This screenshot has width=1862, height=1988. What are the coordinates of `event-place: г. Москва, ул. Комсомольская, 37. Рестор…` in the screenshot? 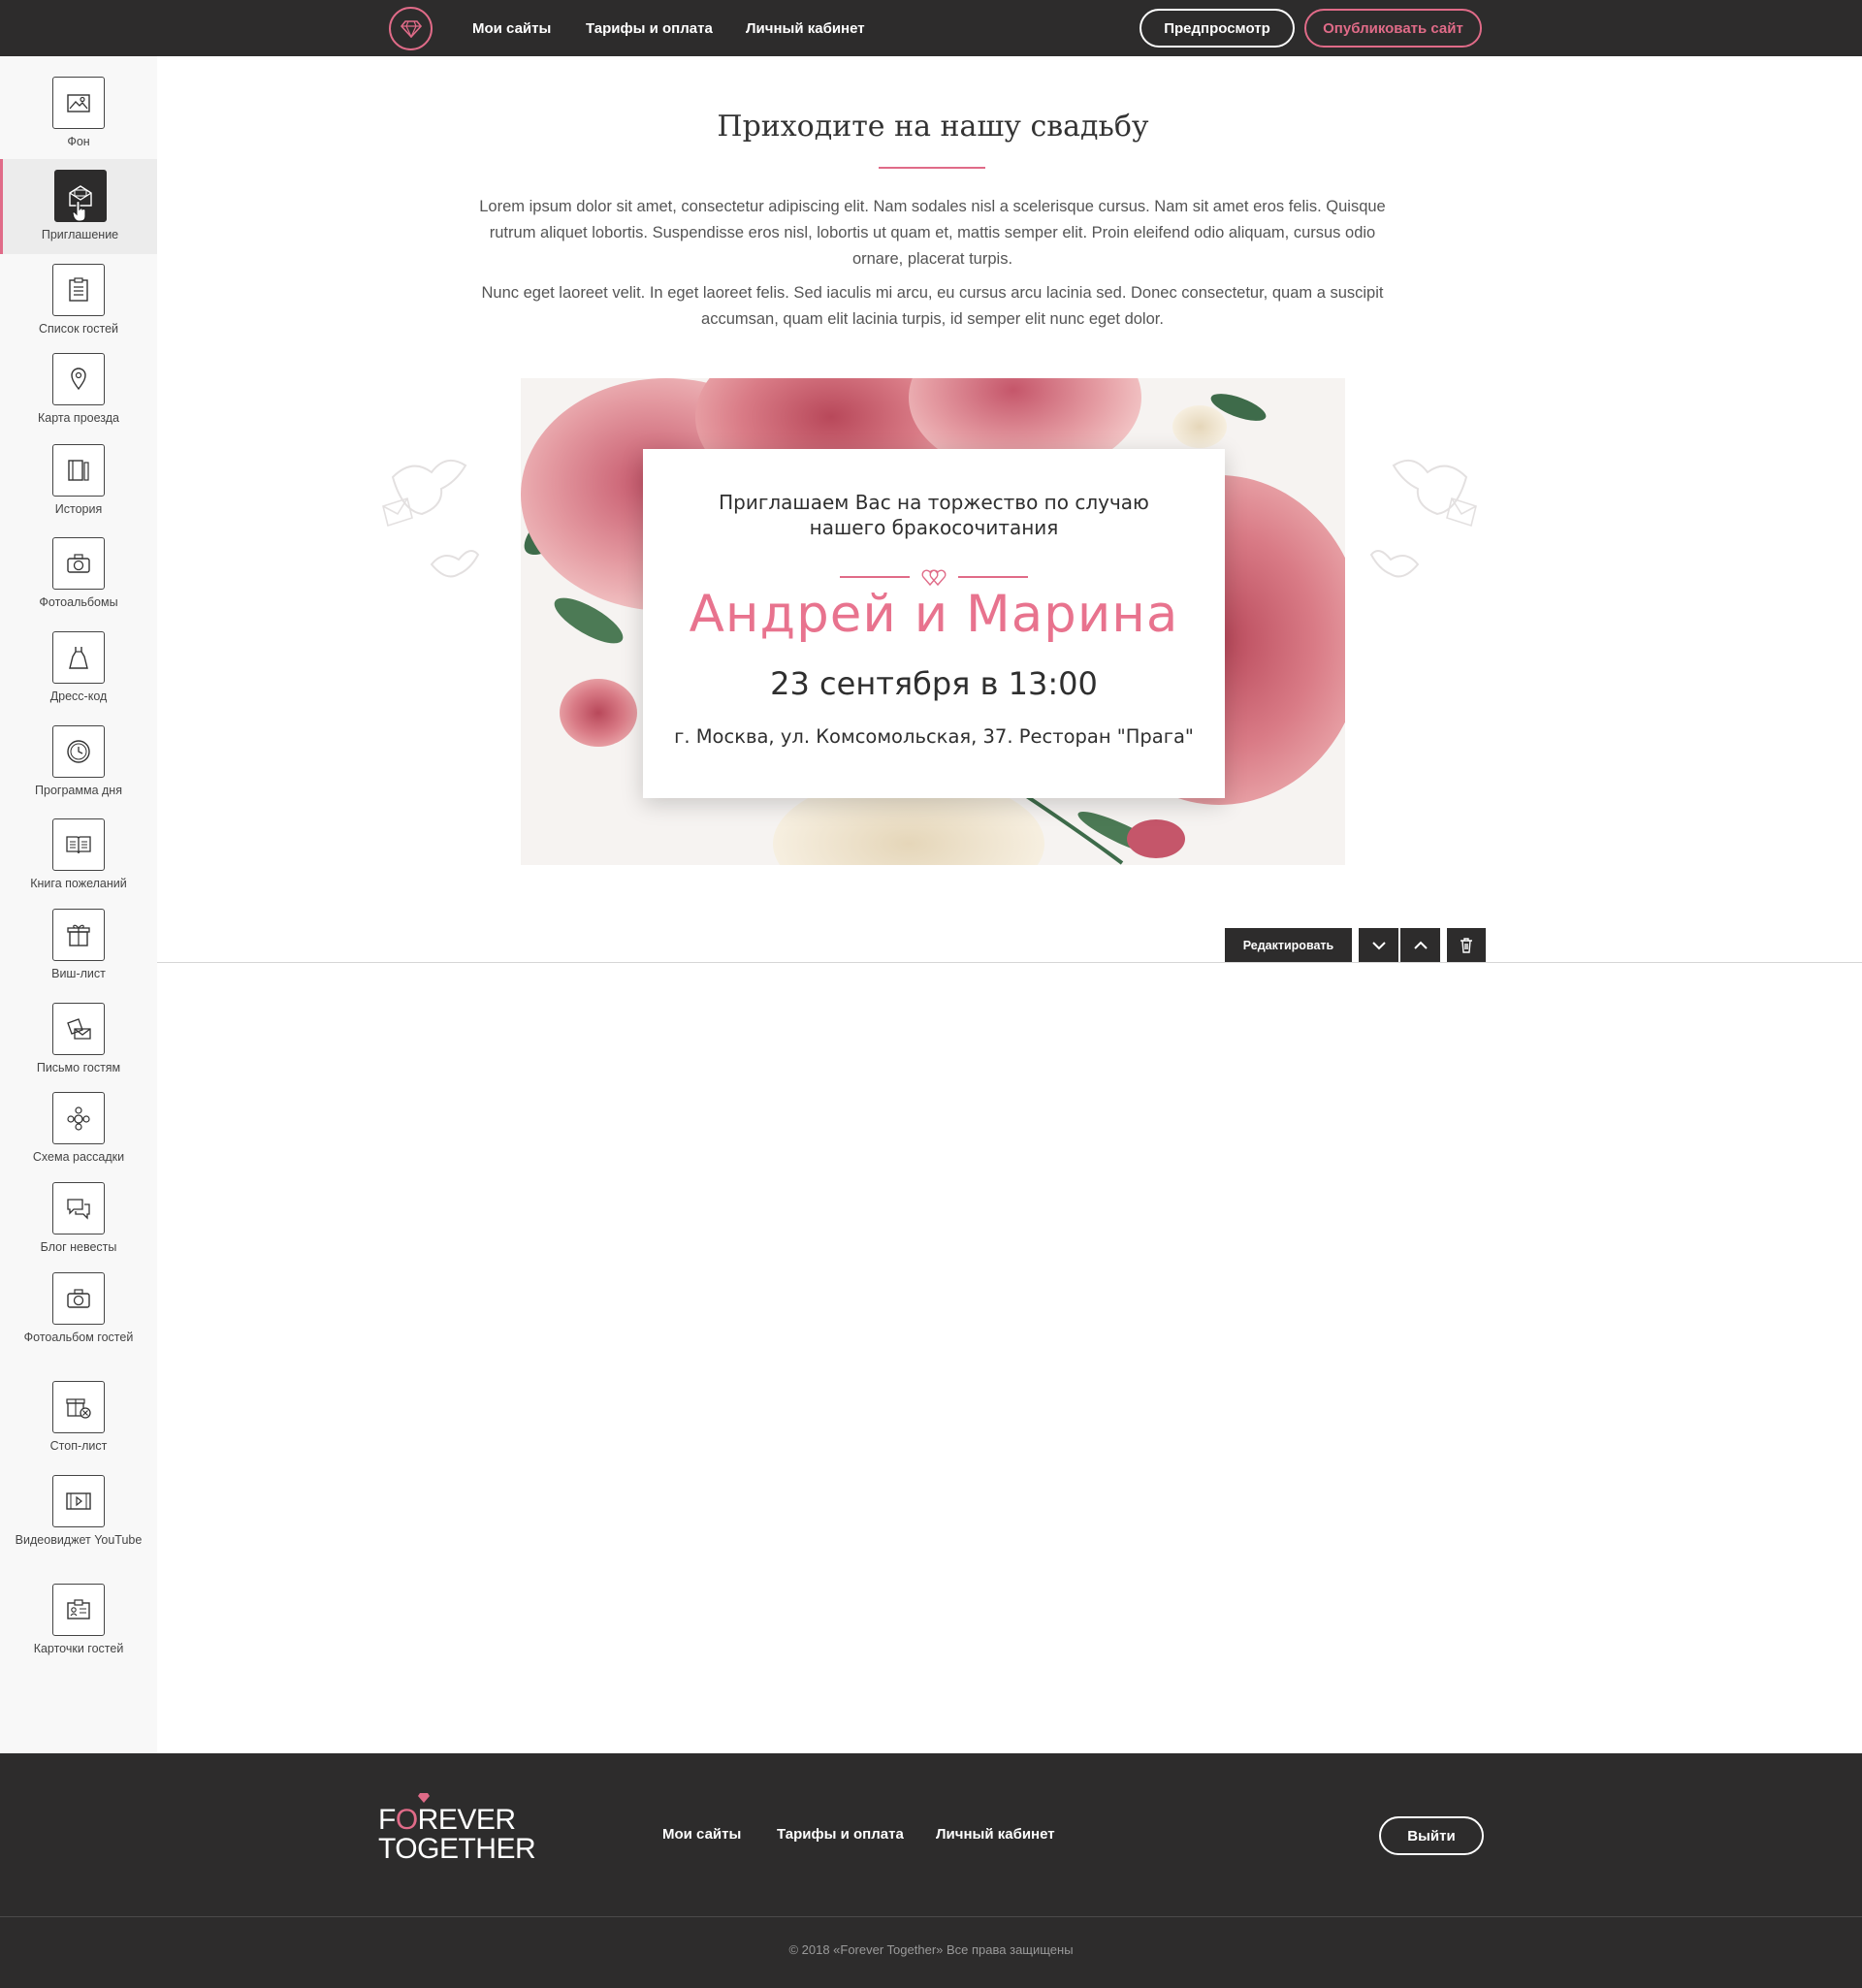 It's located at (934, 736).